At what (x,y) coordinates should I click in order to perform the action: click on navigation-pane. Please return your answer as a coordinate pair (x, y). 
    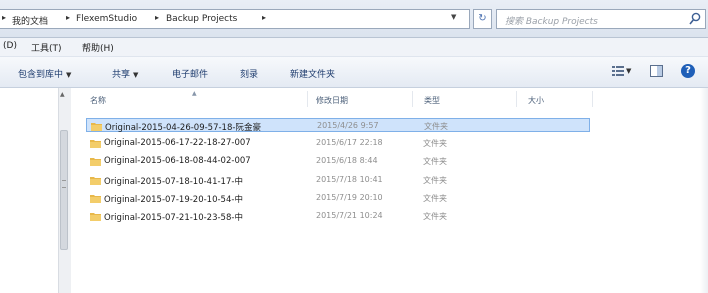
    Looking at the image, I should click on (29, 190).